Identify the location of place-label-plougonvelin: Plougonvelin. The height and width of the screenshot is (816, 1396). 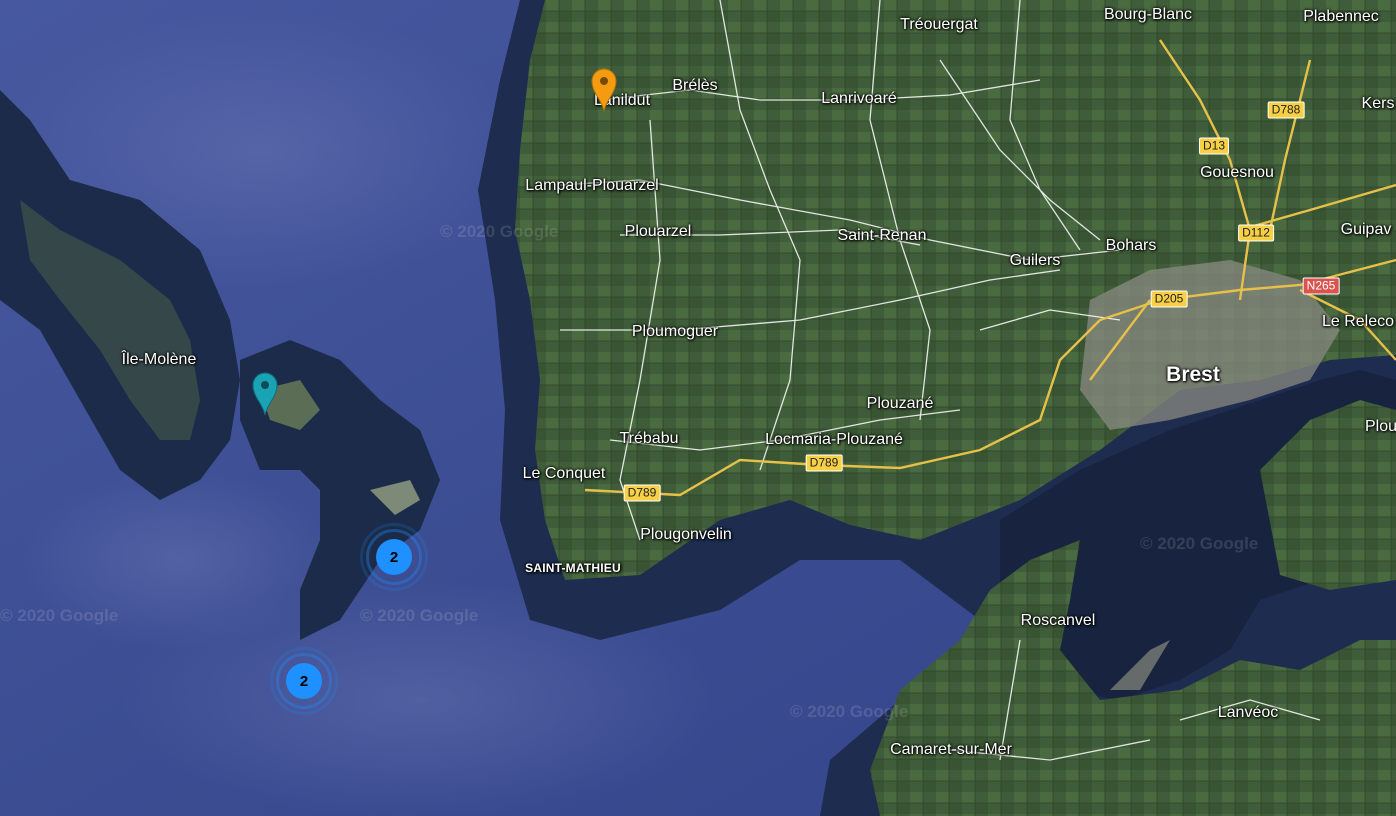
(686, 534).